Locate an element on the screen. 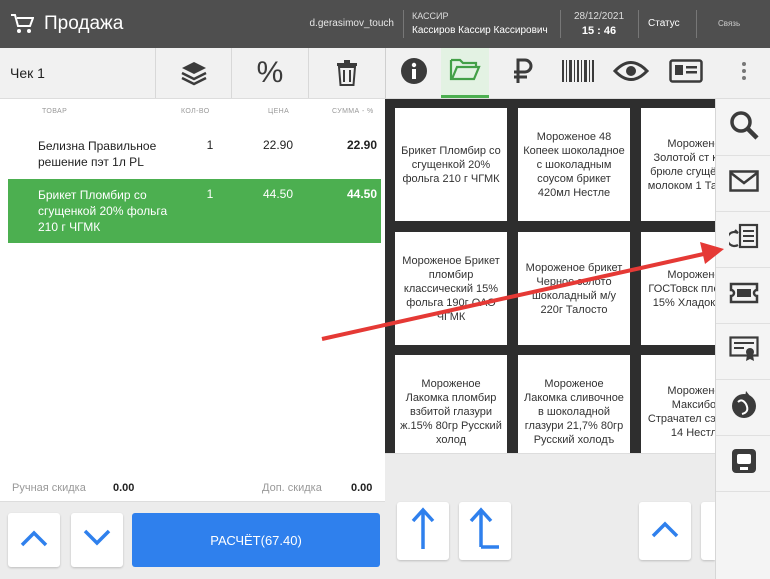 This screenshot has width=770, height=579. extra-discount-value: 0.00 is located at coordinates (362, 488).